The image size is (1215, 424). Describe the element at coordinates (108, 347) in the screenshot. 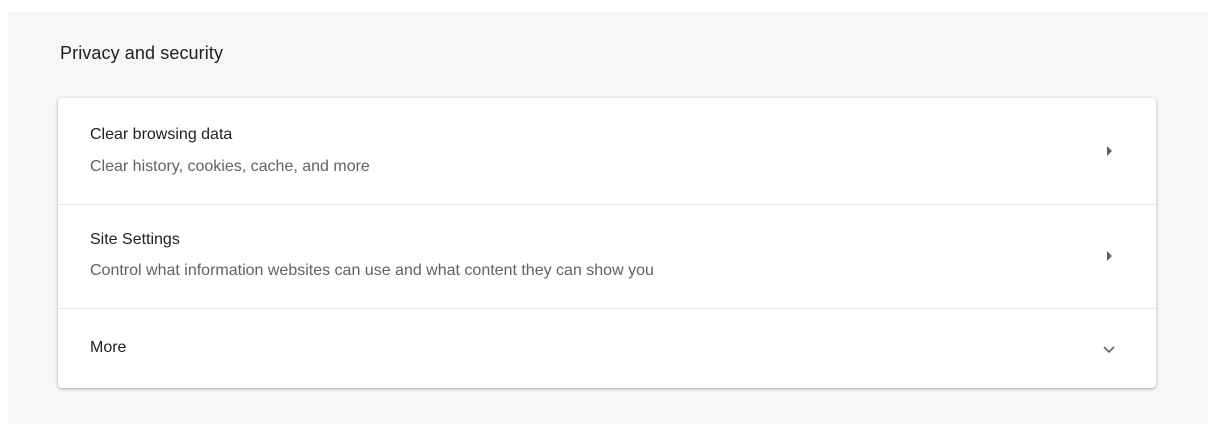

I see `more-label: More` at that location.